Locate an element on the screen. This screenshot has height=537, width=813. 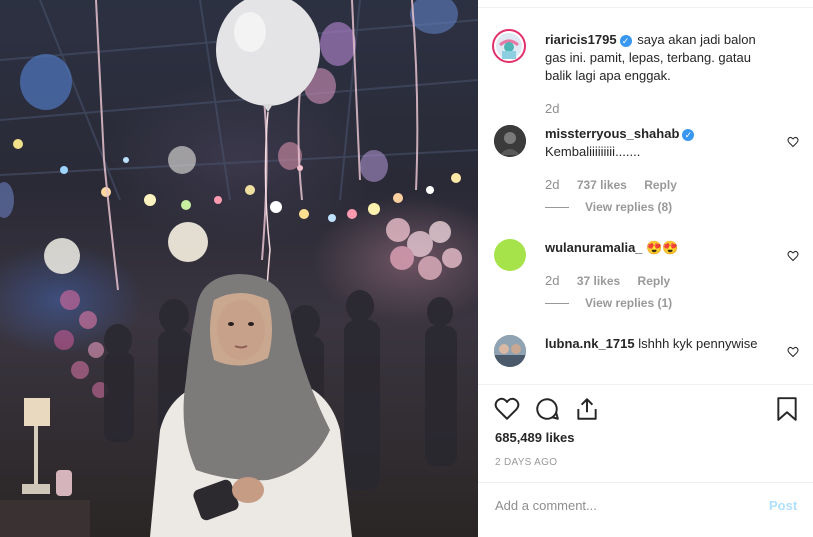
likes-count: 685,489 likes is located at coordinates (535, 437).